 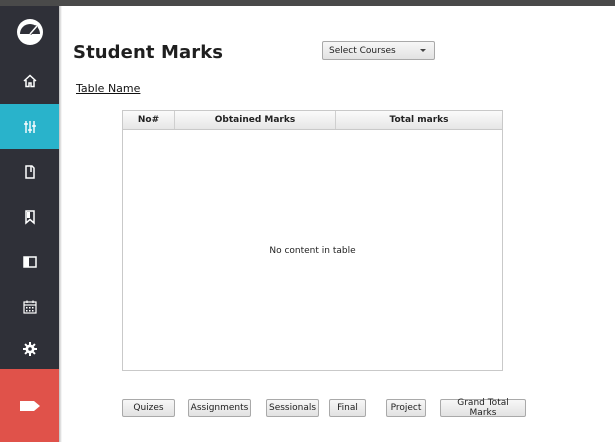 I want to click on course-select-dropdown: Select Courses, so click(x=378, y=50).